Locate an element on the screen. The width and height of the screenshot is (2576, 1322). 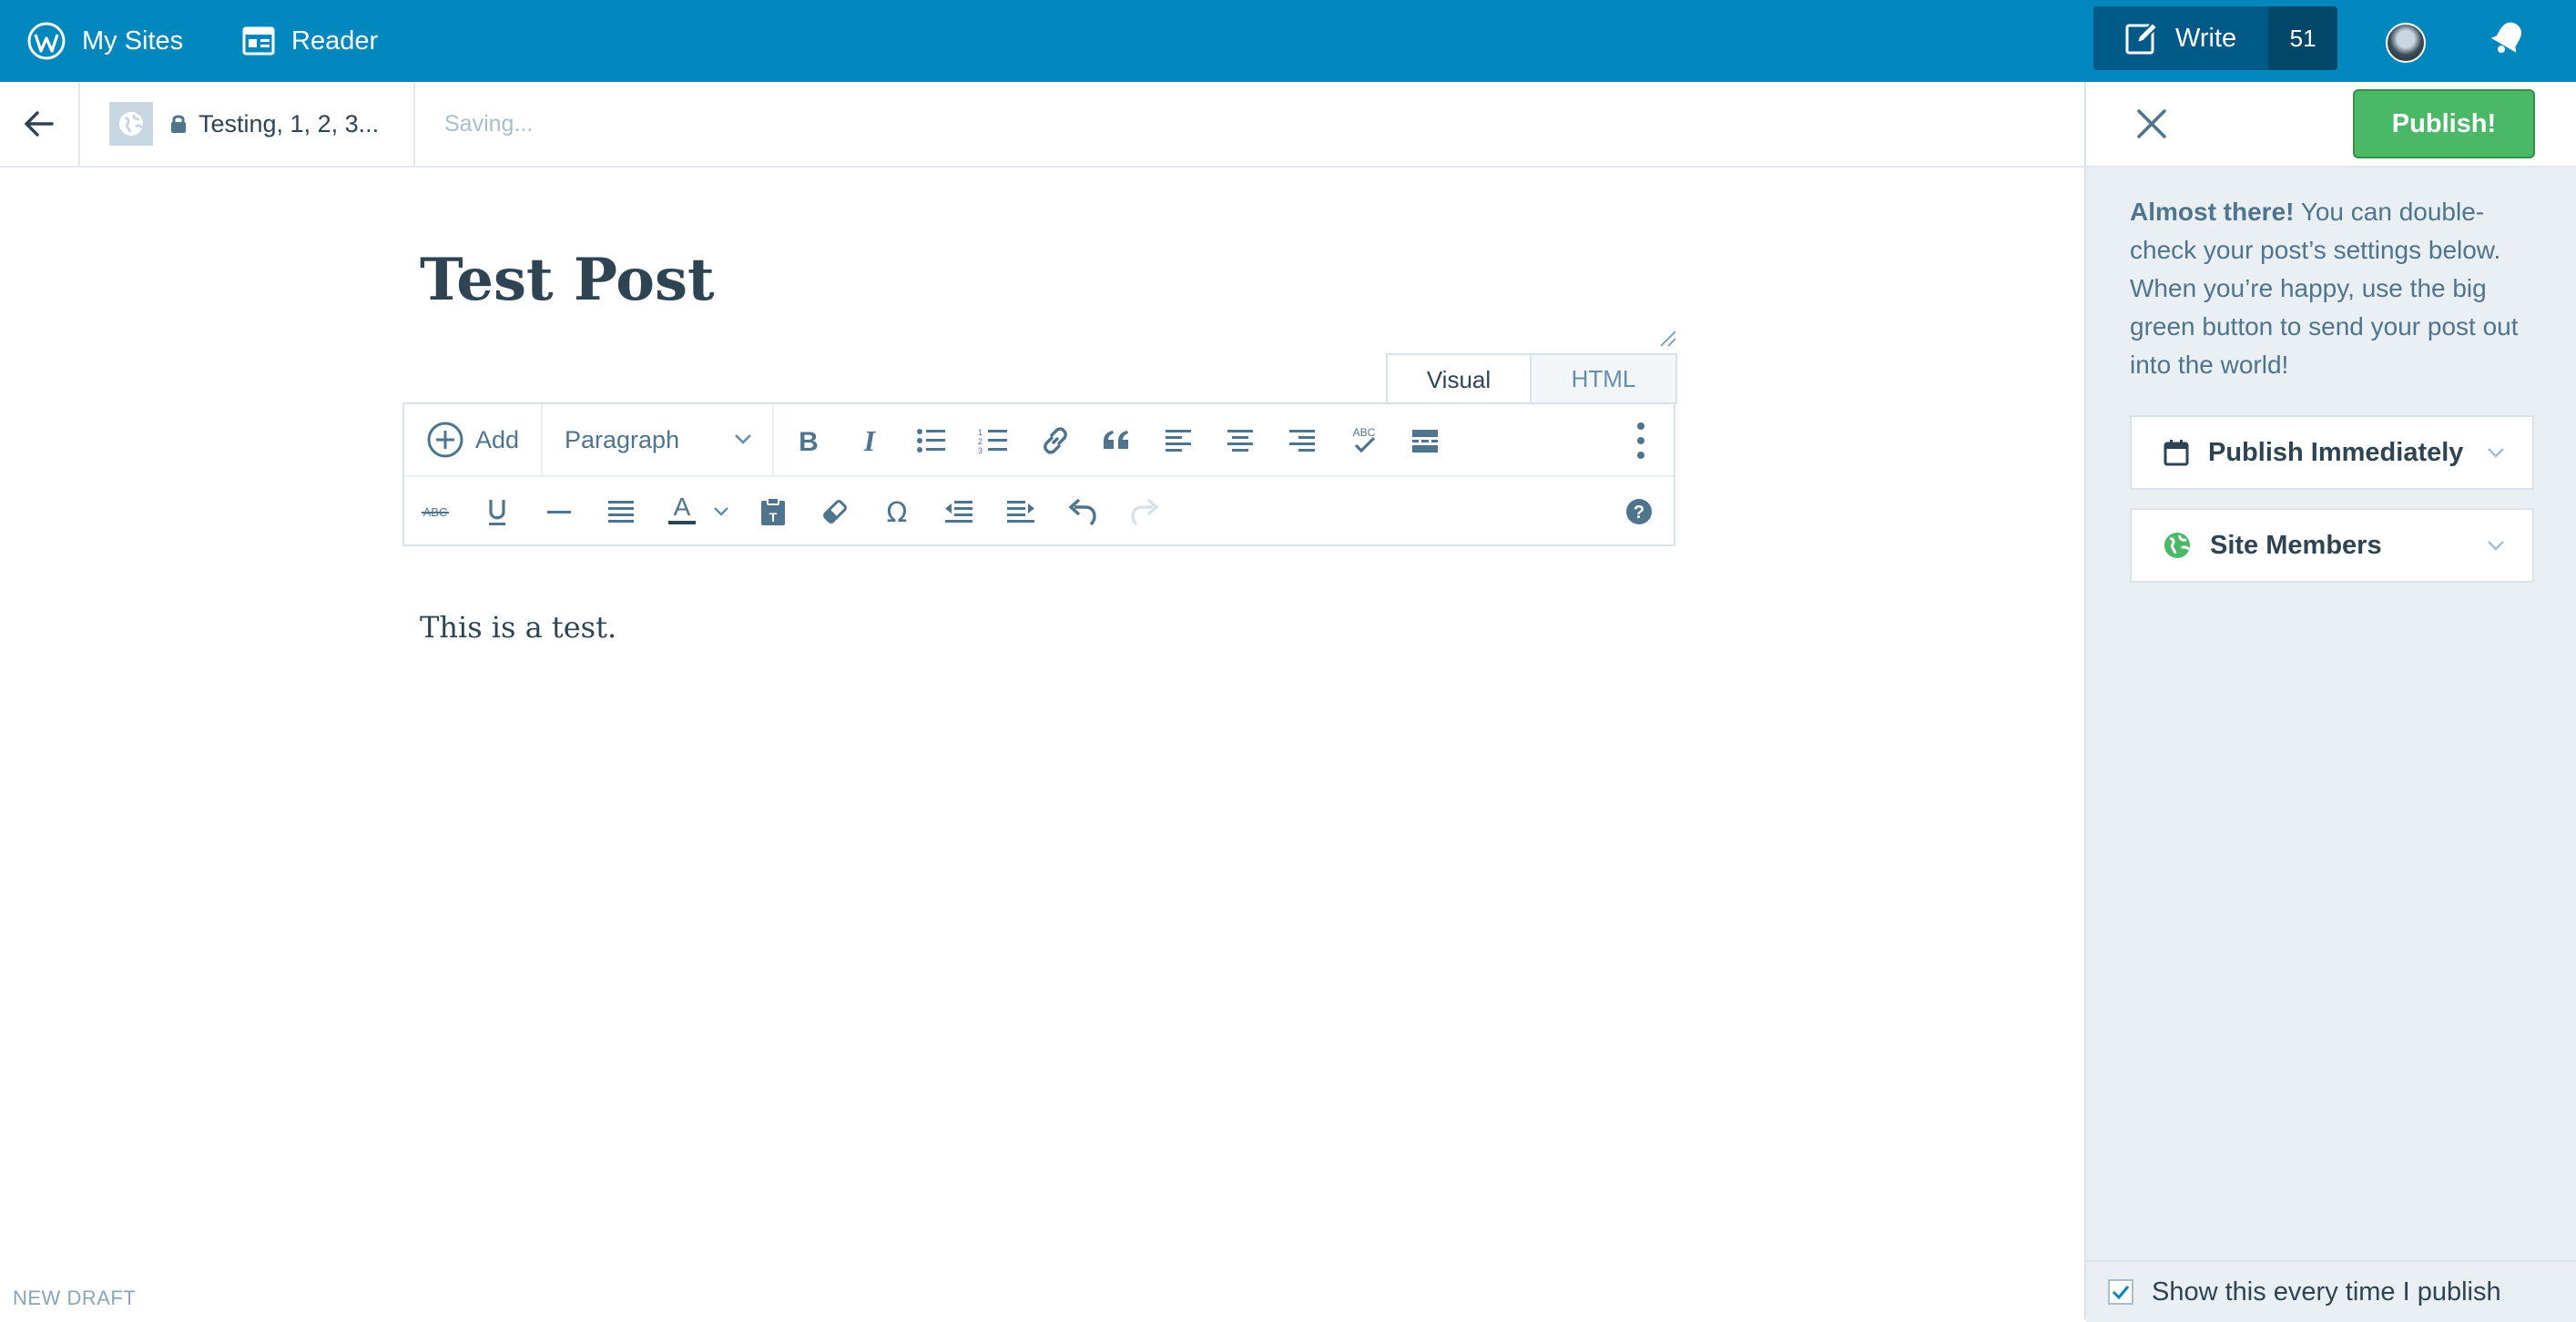
help-button: ? is located at coordinates (1639, 512).